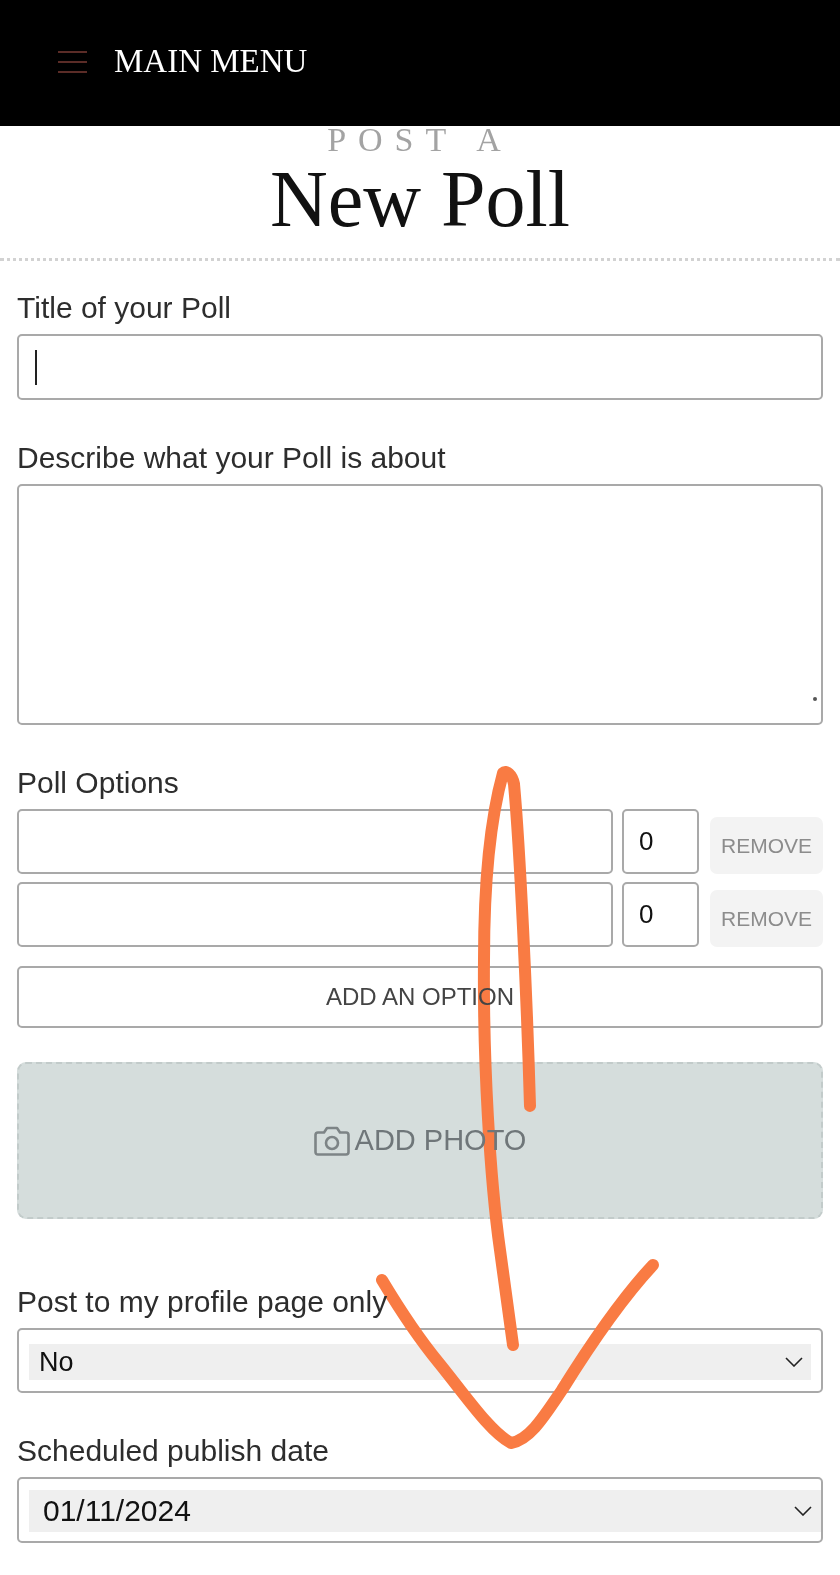  What do you see at coordinates (420, 1360) in the screenshot?
I see `dropdown-select: No` at bounding box center [420, 1360].